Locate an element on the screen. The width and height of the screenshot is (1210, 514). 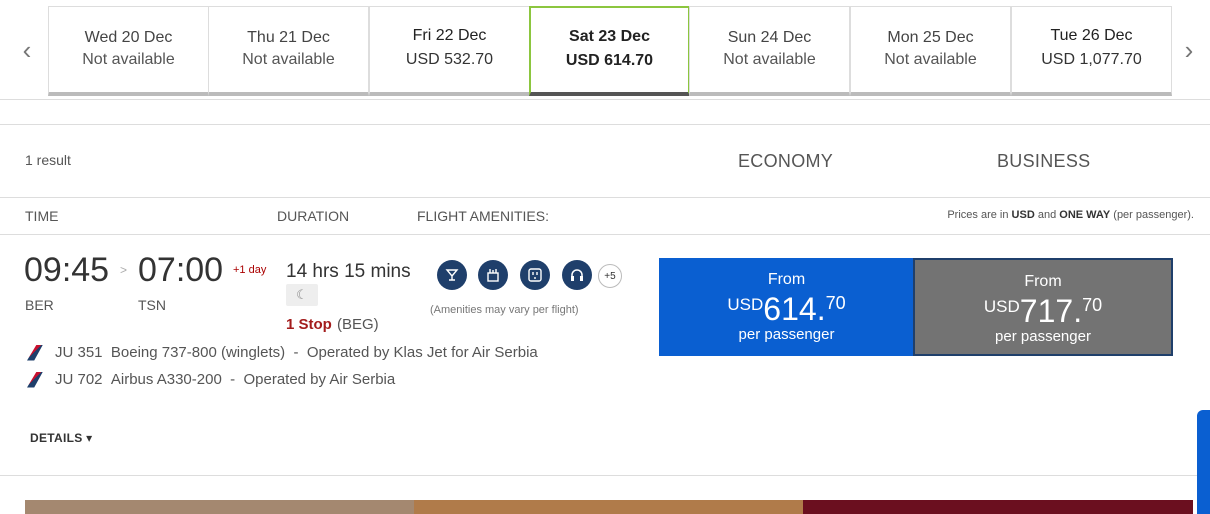
result-count: 1 result is located at coordinates (48, 160).